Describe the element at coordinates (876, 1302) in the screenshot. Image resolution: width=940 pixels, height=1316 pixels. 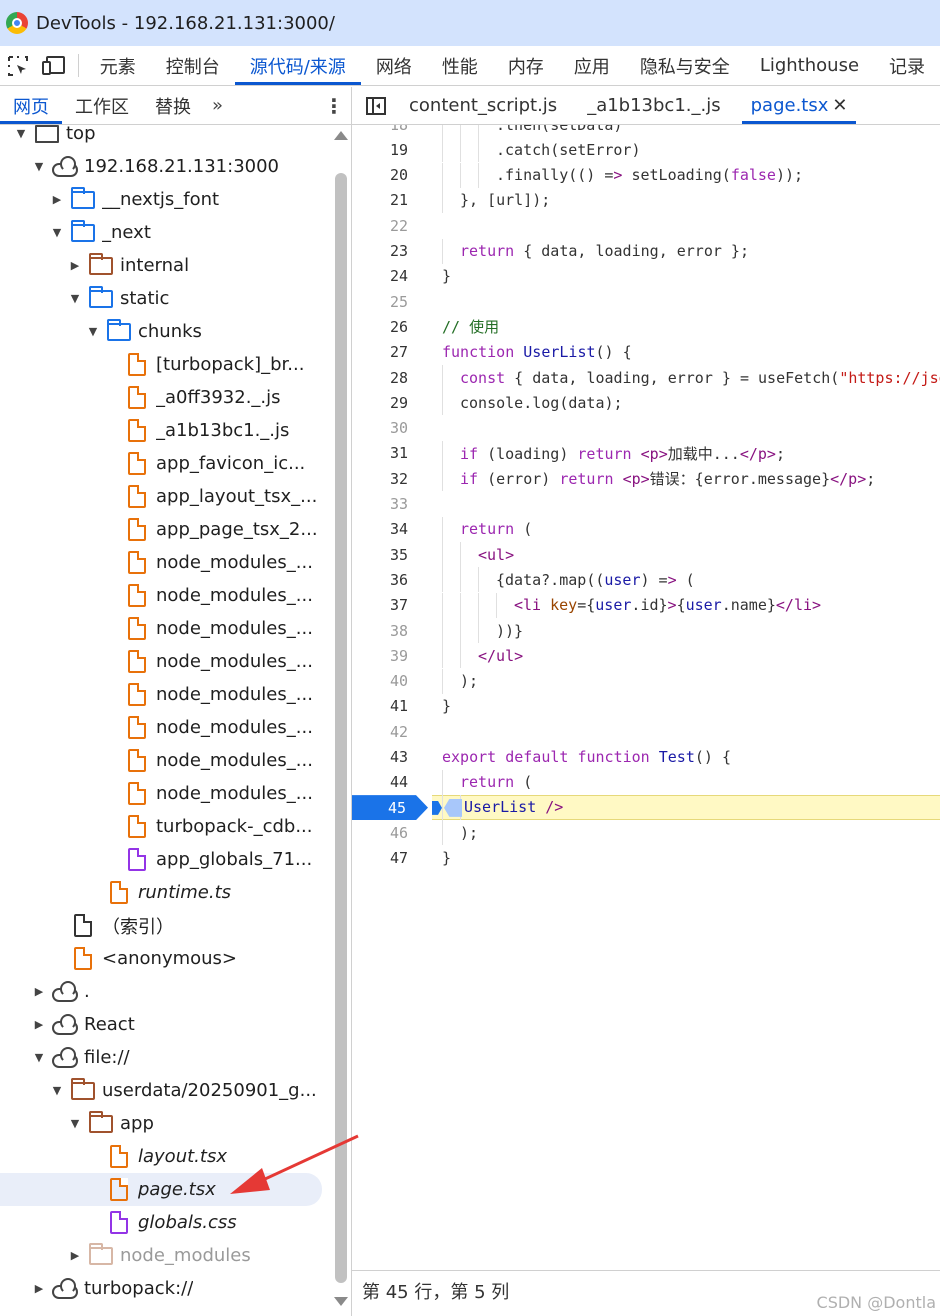
I see `watermark: CSDN @Dontla` at that location.